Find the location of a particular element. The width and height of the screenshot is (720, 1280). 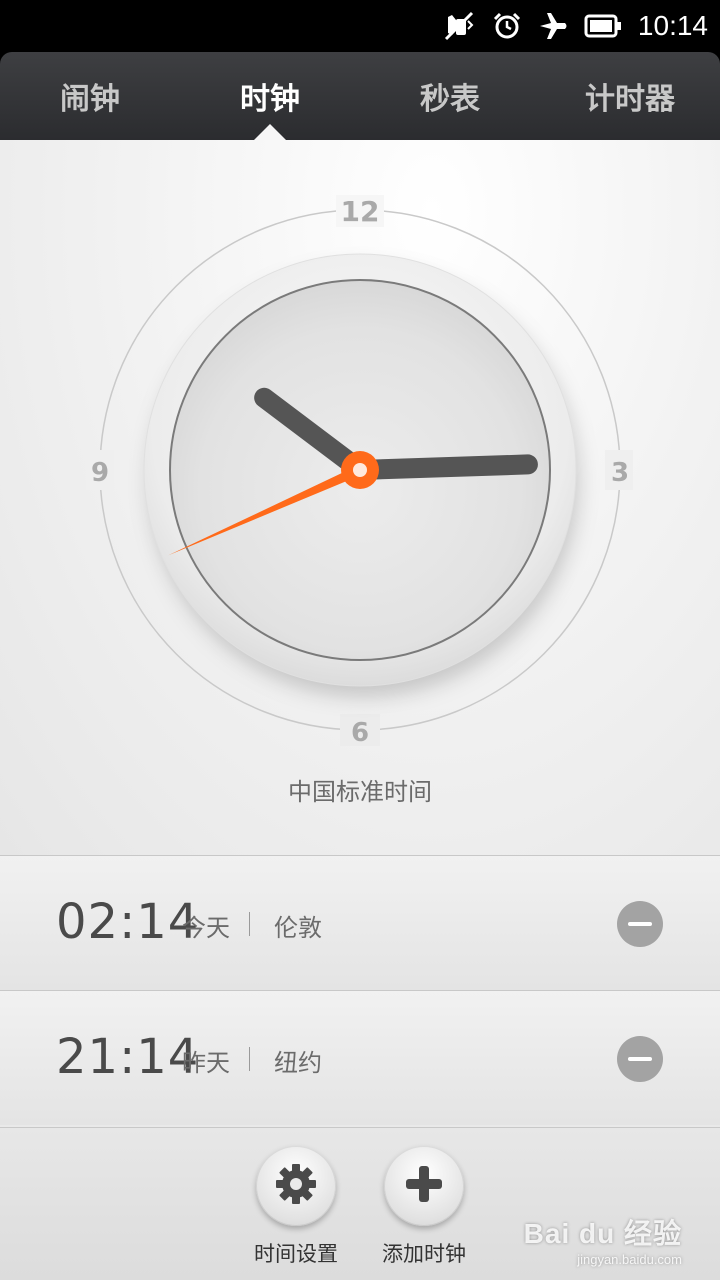

world-clock-time: 21:14 is located at coordinates (128, 1057).